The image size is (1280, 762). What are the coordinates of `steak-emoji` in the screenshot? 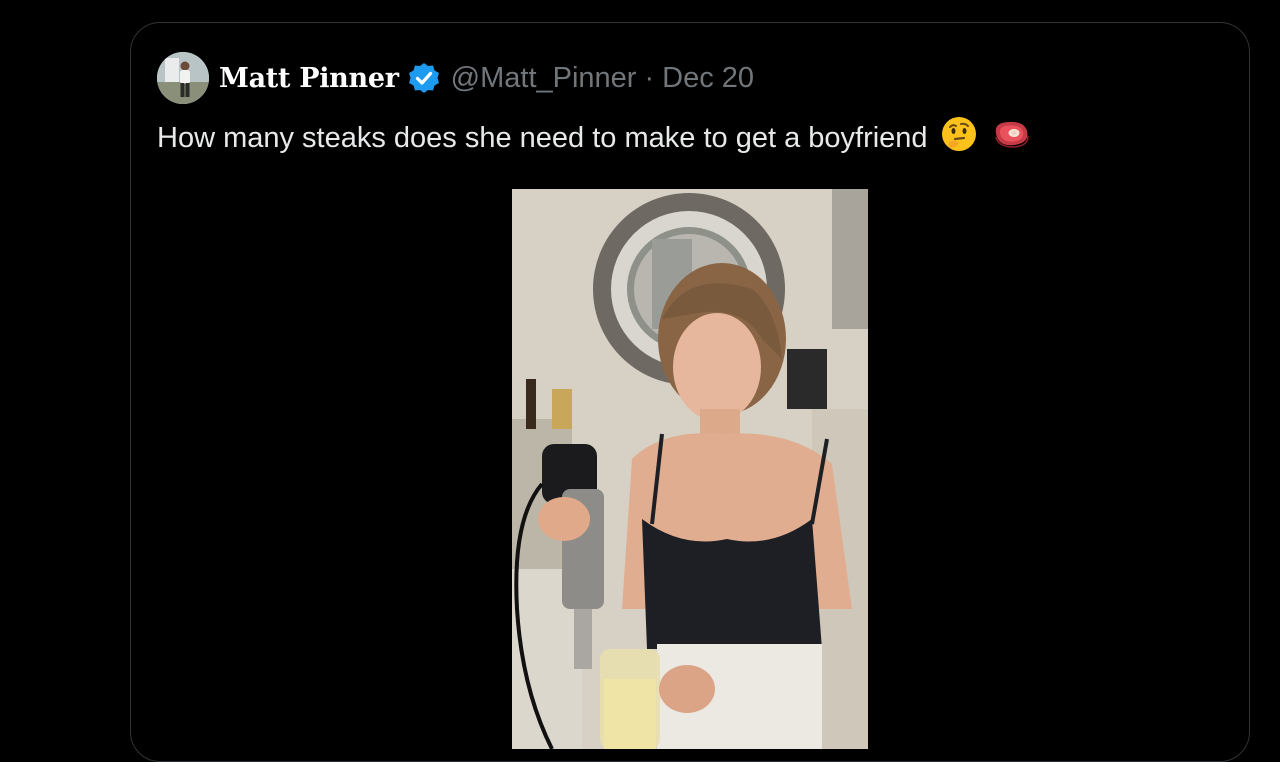 It's located at (1011, 138).